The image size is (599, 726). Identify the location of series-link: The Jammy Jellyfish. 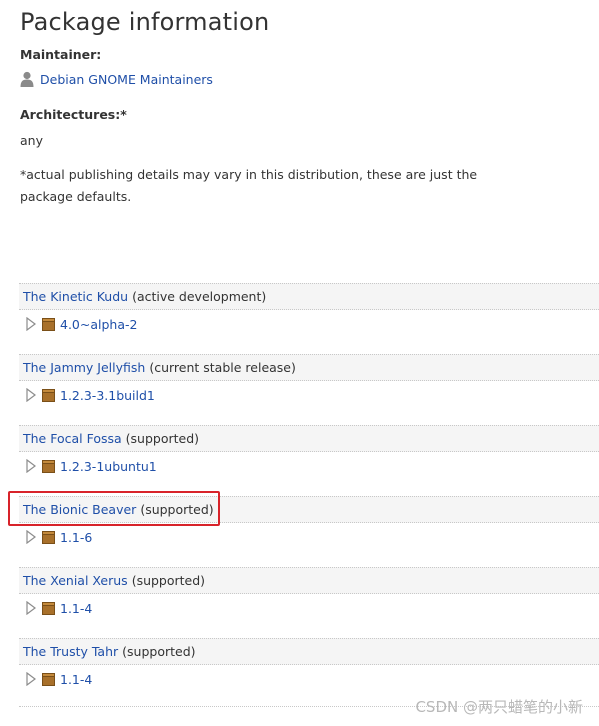
(84, 367).